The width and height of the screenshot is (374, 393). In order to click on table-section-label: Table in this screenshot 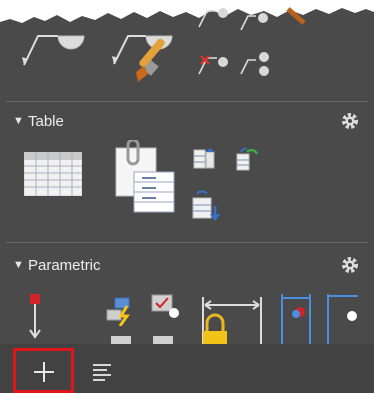, I will do `click(46, 121)`.